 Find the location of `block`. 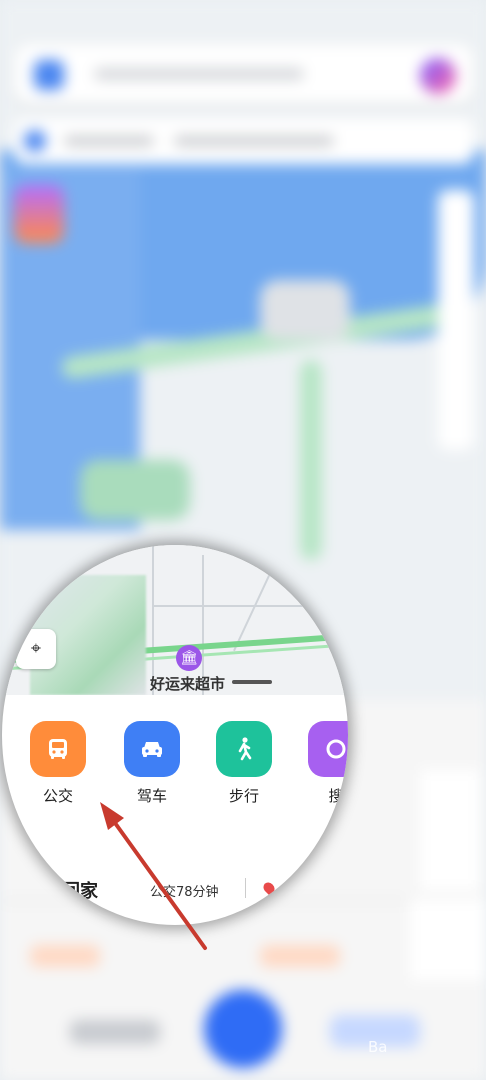

block is located at coordinates (305, 310).